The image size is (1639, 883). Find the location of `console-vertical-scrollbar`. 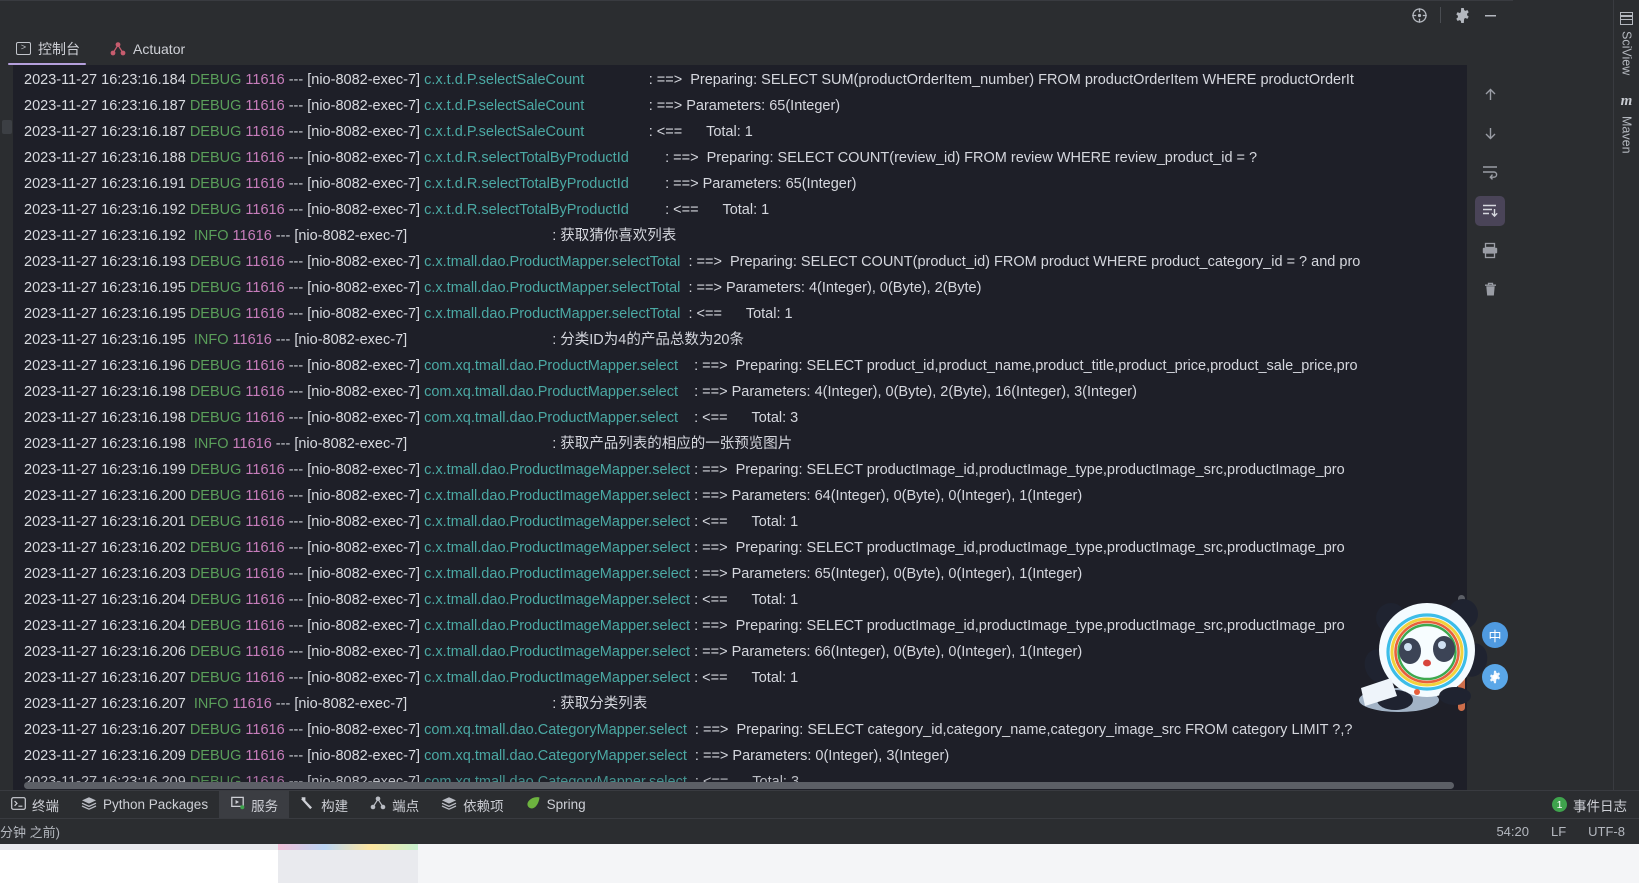

console-vertical-scrollbar is located at coordinates (1462, 427).